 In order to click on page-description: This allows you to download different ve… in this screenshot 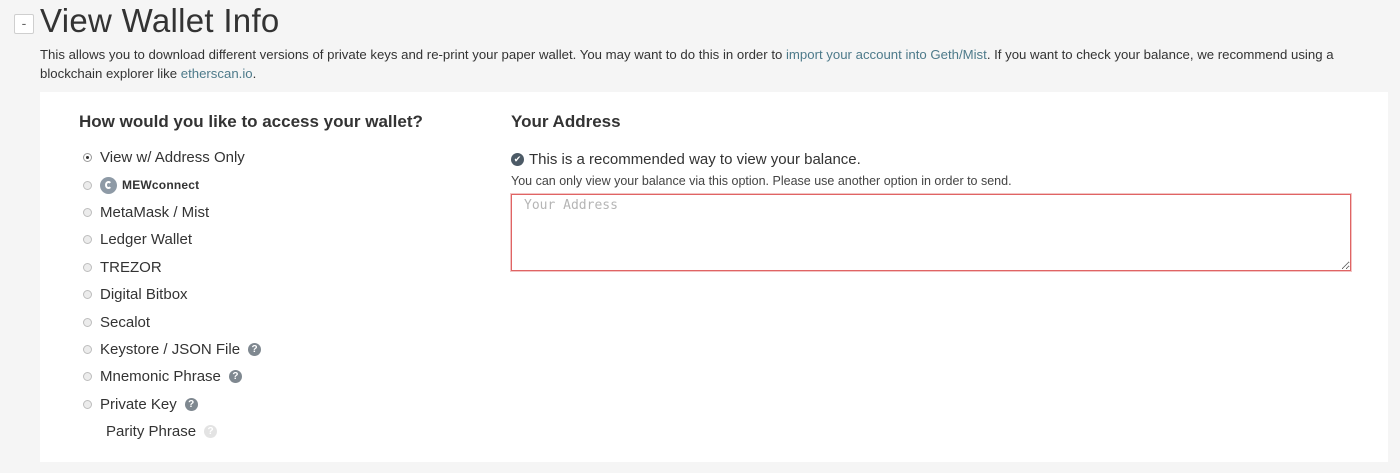, I will do `click(710, 64)`.